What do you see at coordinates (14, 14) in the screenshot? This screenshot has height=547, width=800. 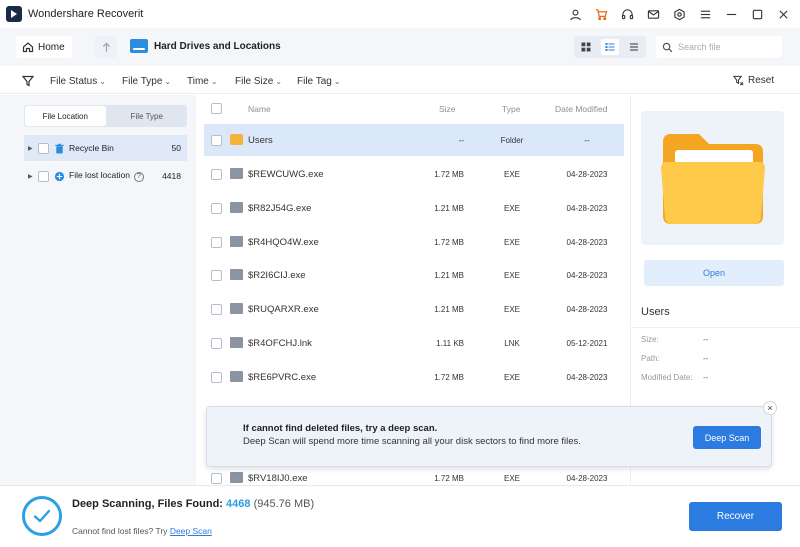 I see `app-logo-icon` at bounding box center [14, 14].